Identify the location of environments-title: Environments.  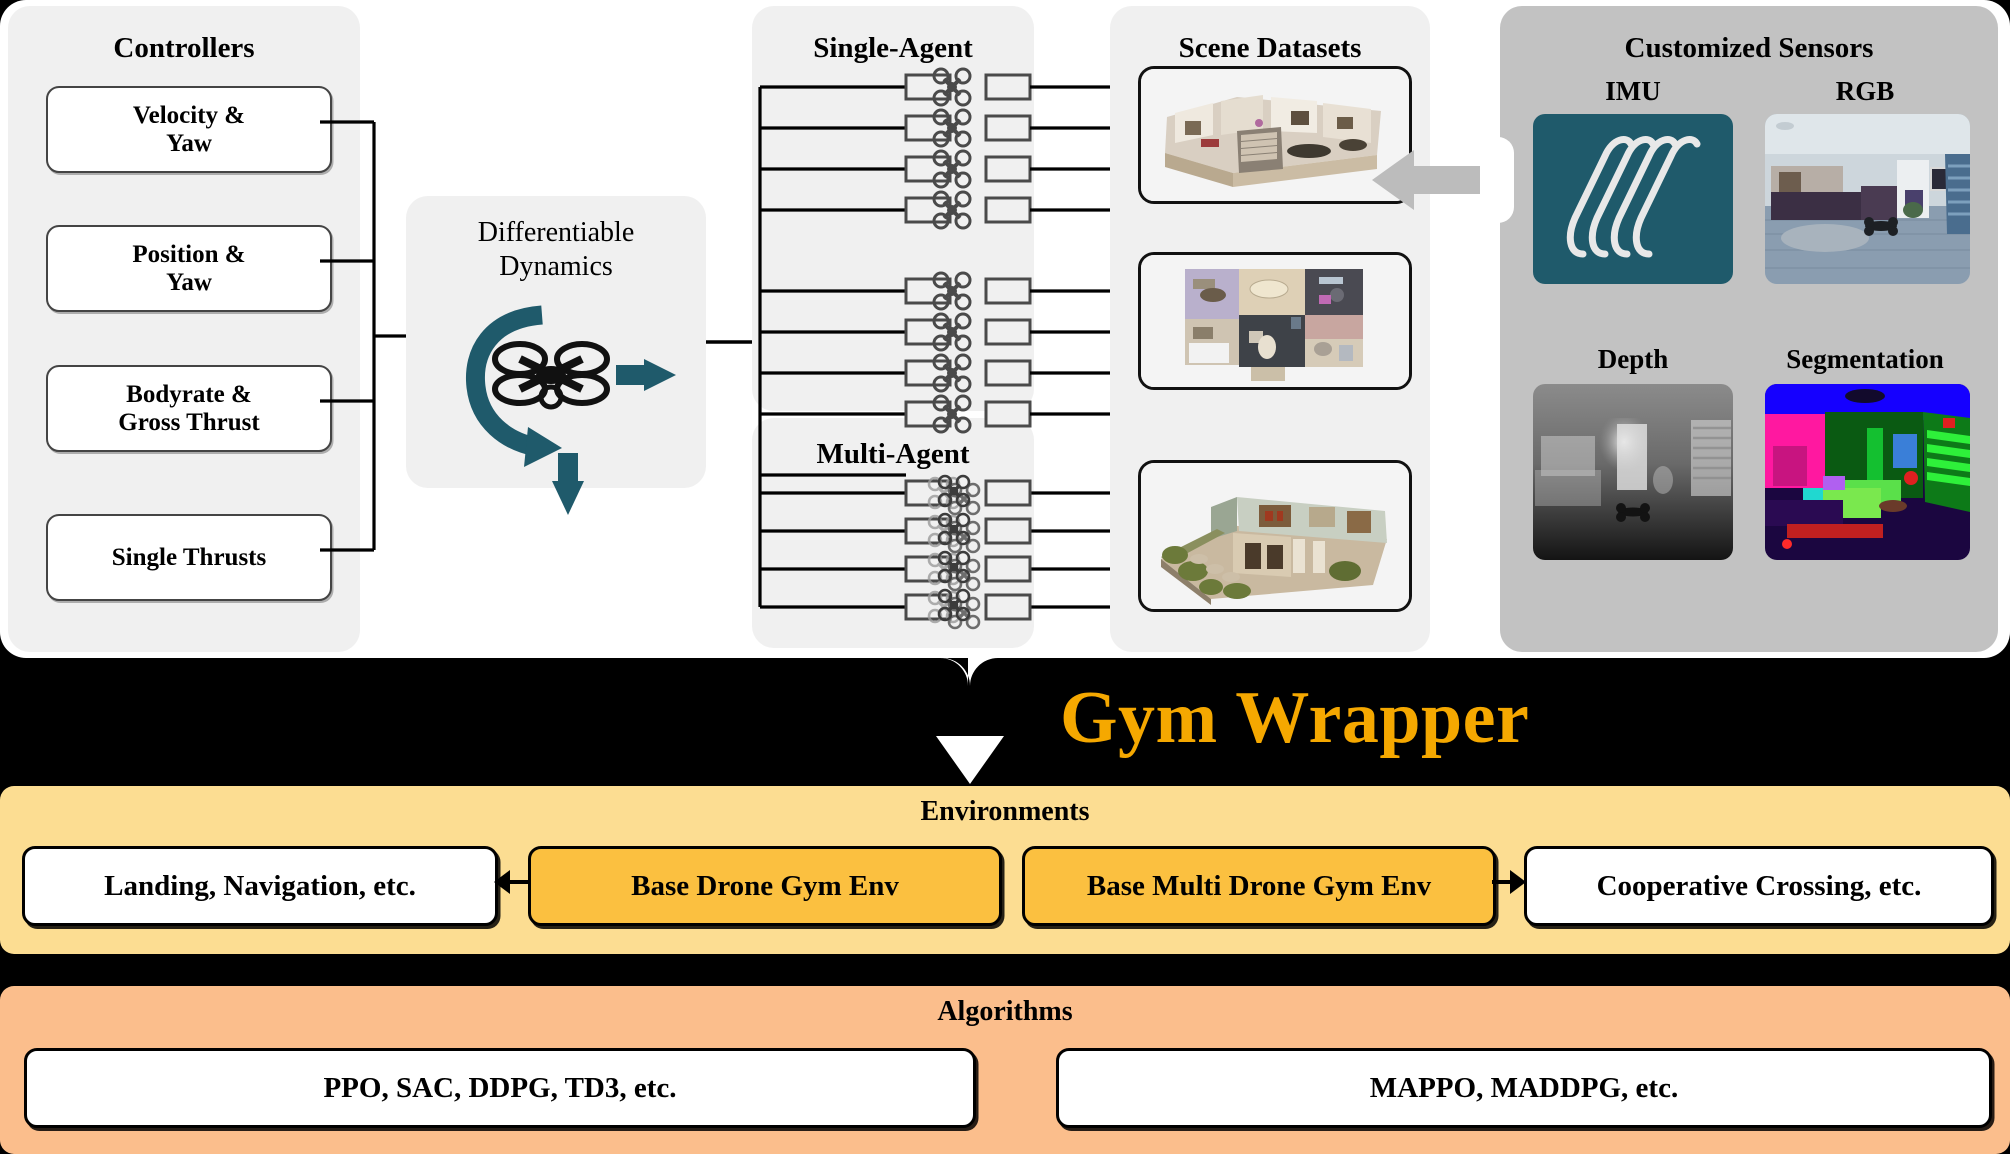
(1005, 811).